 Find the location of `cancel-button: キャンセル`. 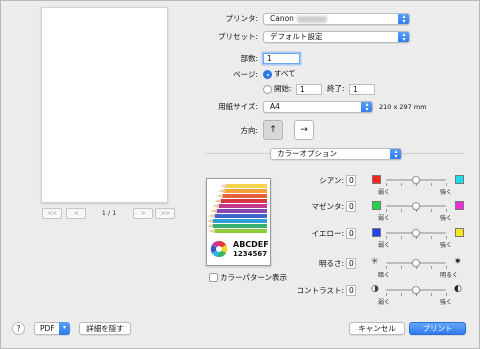

cancel-button: キャンセル is located at coordinates (377, 328).